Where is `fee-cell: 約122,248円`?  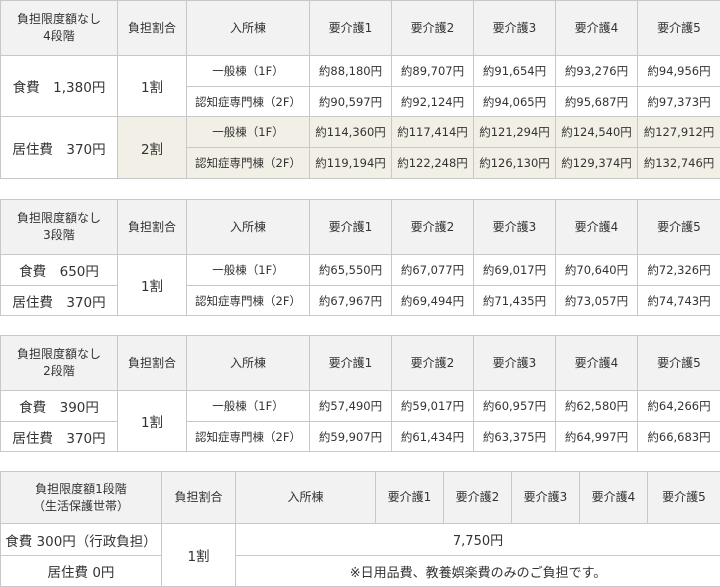 fee-cell: 約122,248円 is located at coordinates (432, 163).